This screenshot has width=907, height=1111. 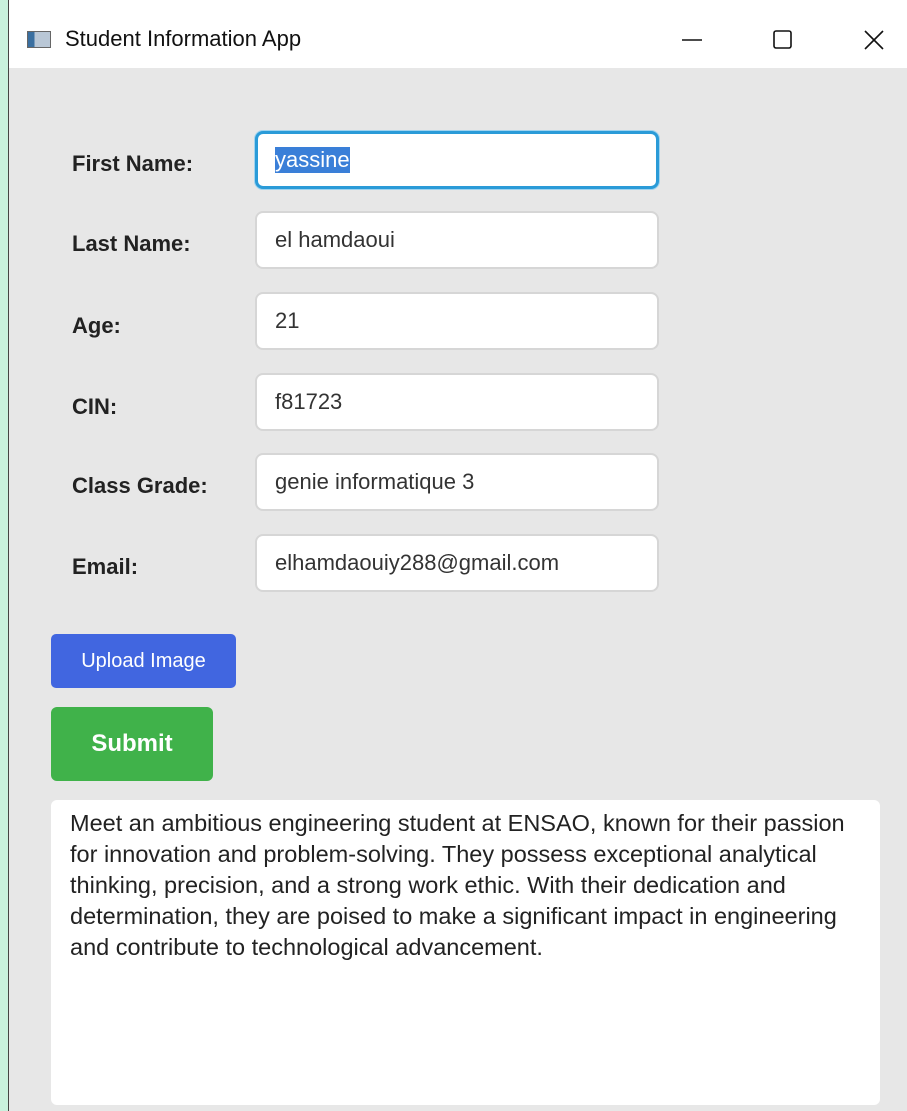 I want to click on minimize-icon, so click(x=692, y=40).